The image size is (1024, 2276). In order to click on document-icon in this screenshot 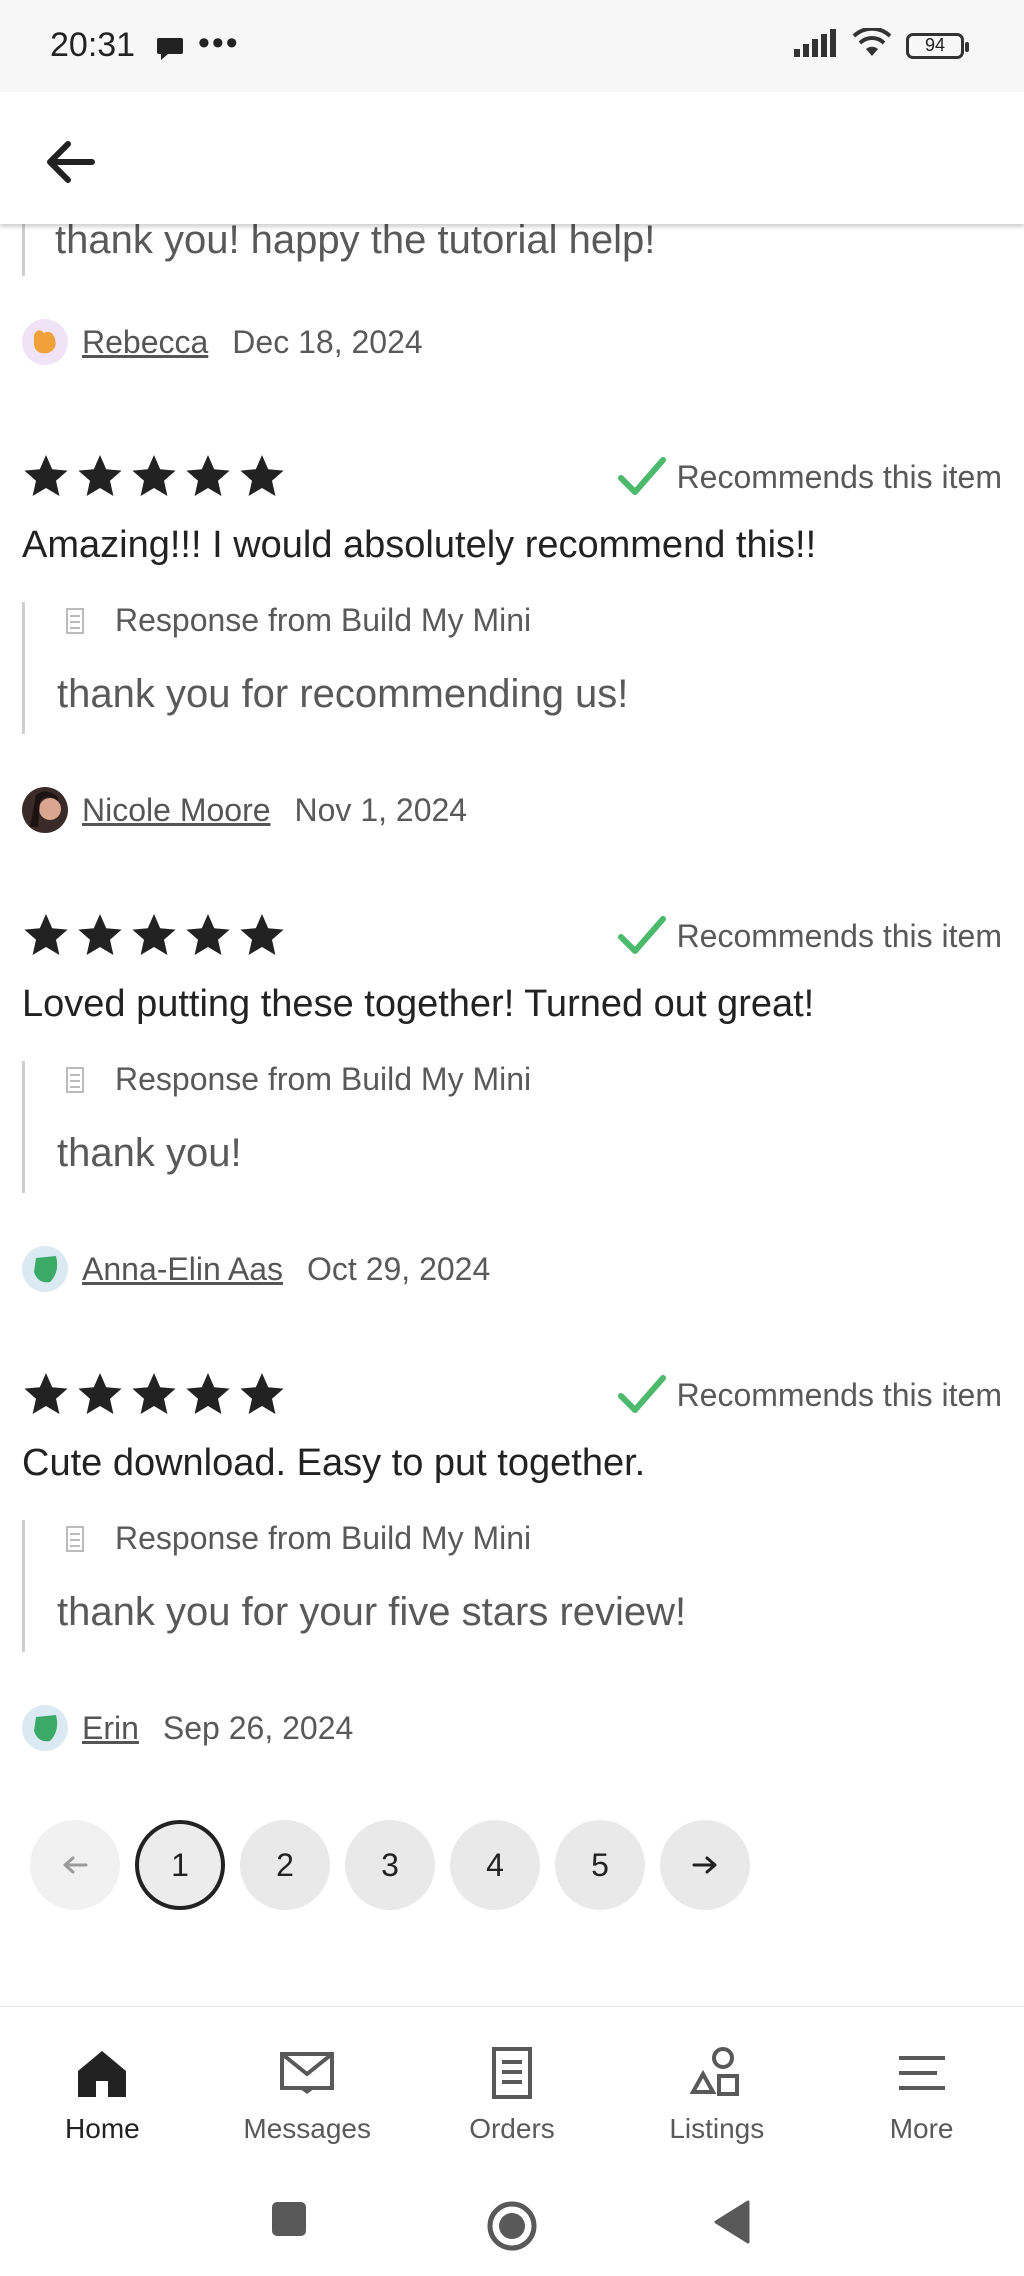, I will do `click(512, 2073)`.